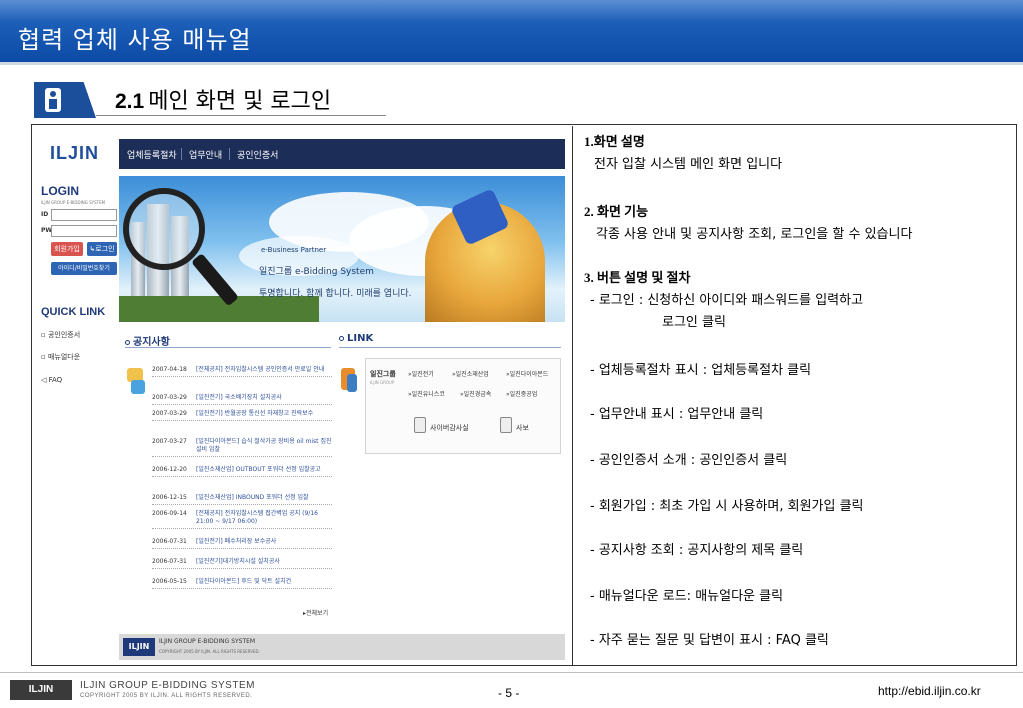  Describe the element at coordinates (349, 379) in the screenshot. I see `link-icon` at that location.